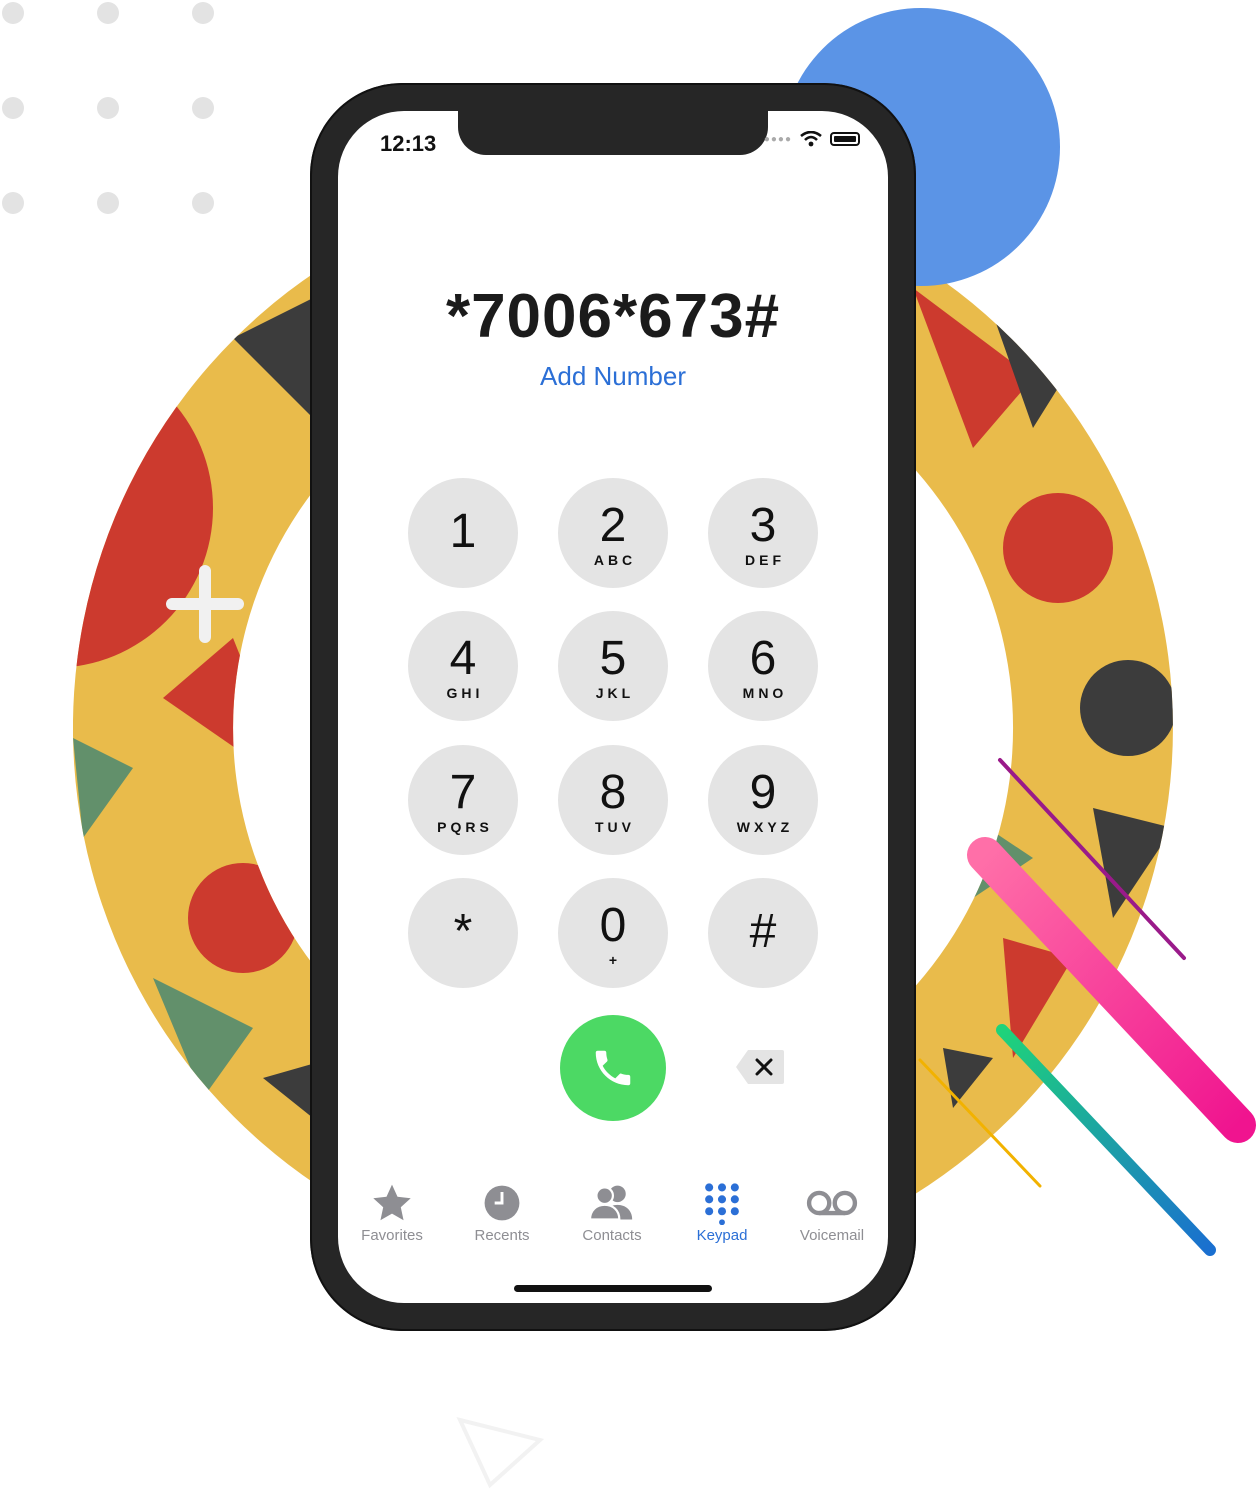  Describe the element at coordinates (763, 533) in the screenshot. I see `key-3: 3 DEF` at that location.